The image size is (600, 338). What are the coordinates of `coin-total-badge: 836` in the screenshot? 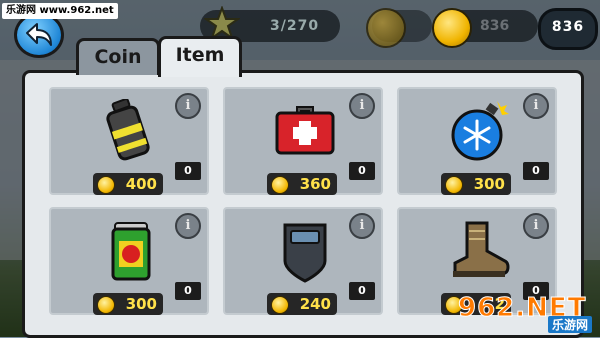 It's located at (568, 29).